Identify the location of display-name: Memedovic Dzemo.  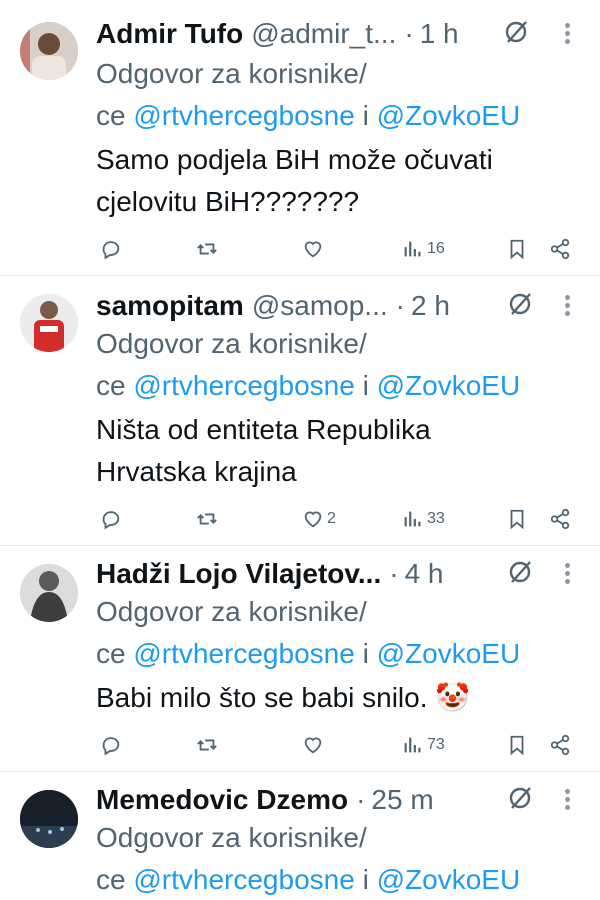
(222, 800).